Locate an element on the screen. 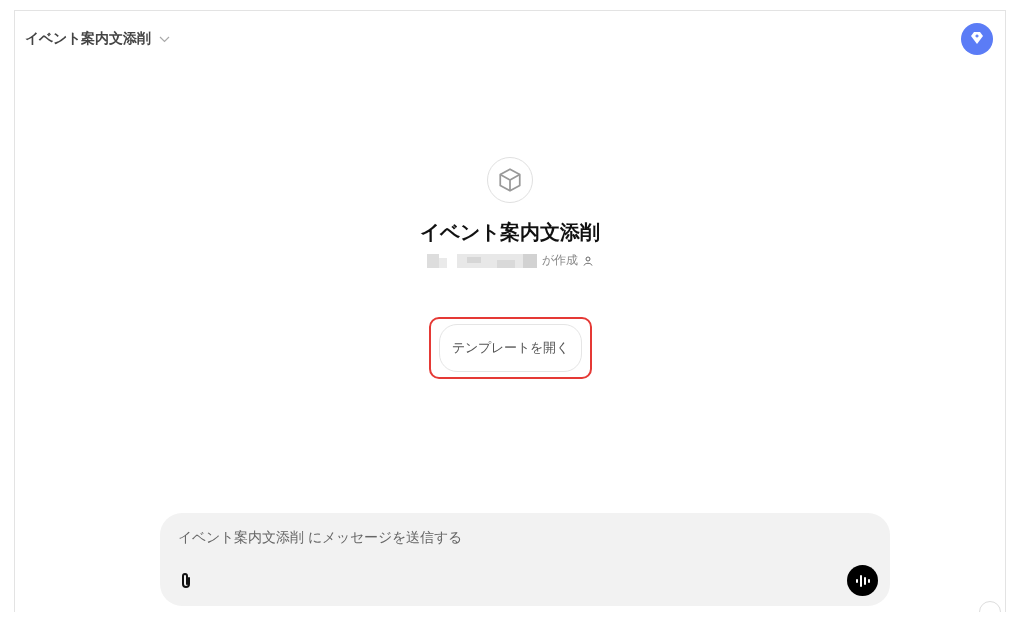 This screenshot has width=1024, height=626. cube-icon is located at coordinates (510, 180).